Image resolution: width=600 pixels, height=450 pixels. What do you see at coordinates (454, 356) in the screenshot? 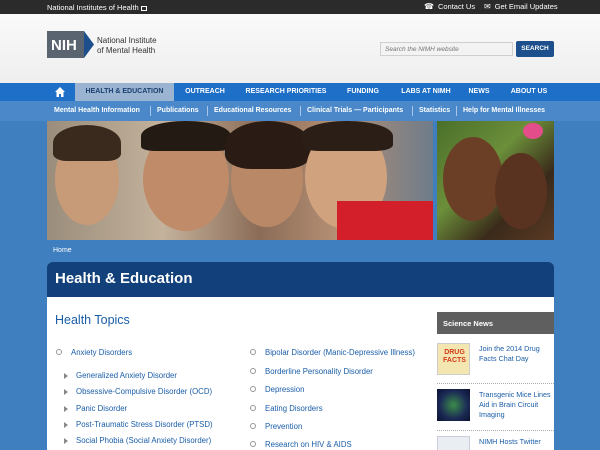
I see `thumb-text: DRUG FACTS` at bounding box center [454, 356].